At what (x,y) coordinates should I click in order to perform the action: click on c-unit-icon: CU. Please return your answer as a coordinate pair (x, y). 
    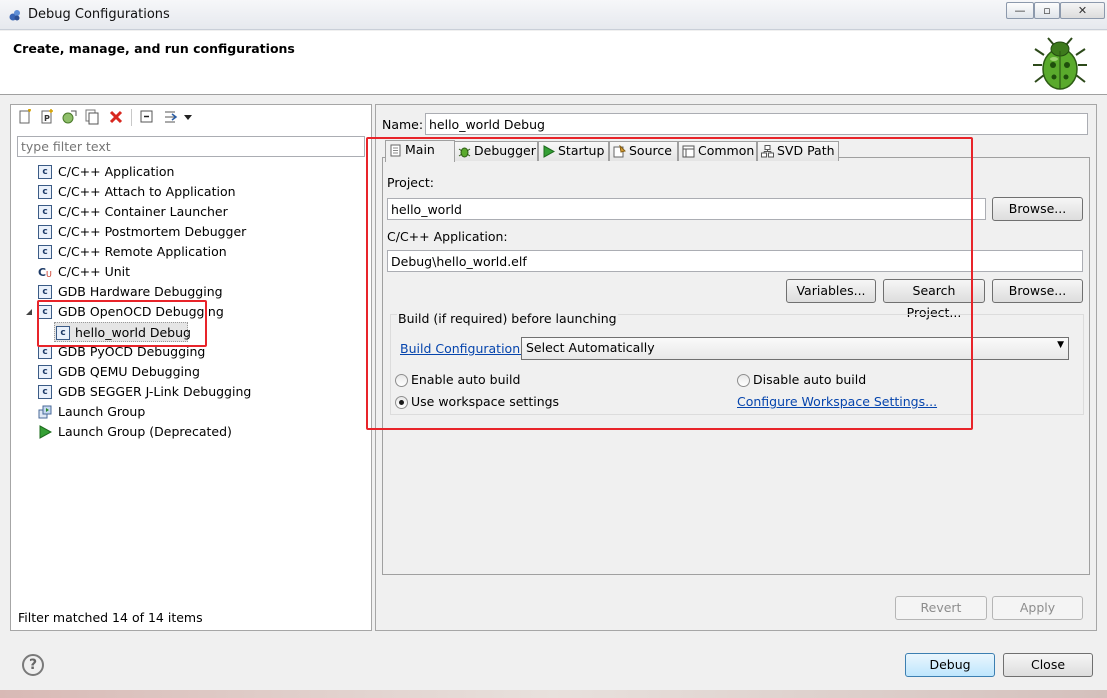
    Looking at the image, I should click on (45, 272).